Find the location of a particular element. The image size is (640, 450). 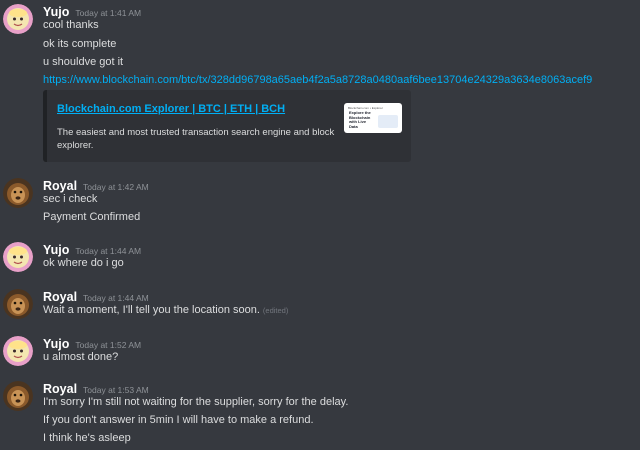

message-text: u shouldve got it is located at coordinates (83, 62).